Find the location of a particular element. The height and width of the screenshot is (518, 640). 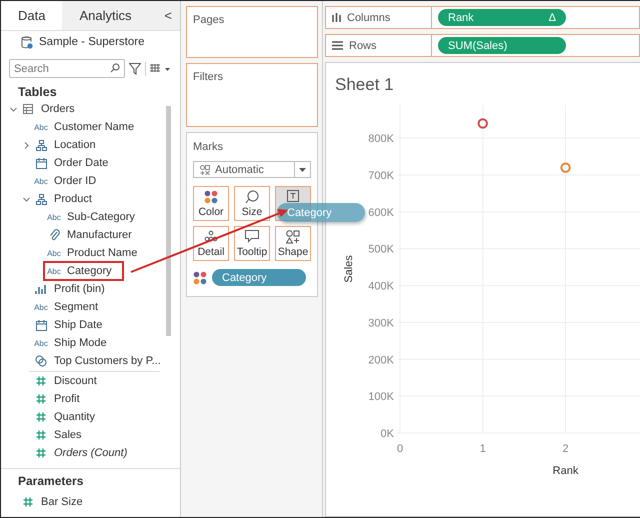

field-item: Bar Size is located at coordinates (52, 502).